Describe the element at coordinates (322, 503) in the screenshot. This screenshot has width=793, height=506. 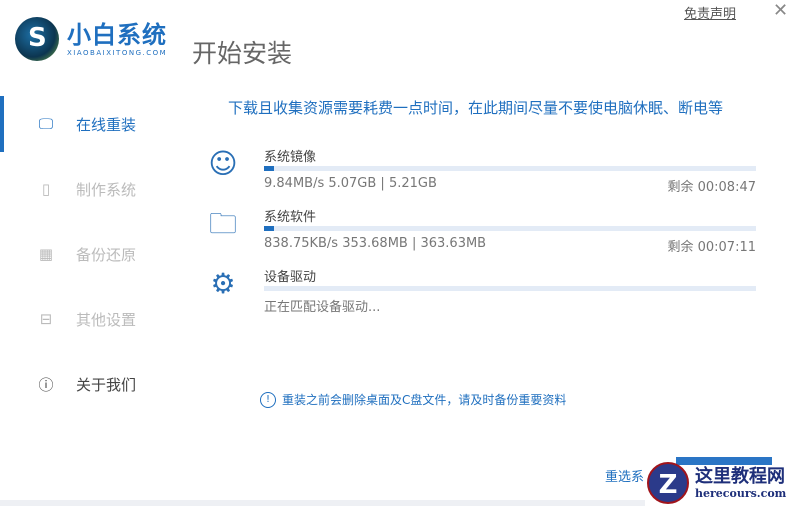
I see `bottom-bar` at that location.